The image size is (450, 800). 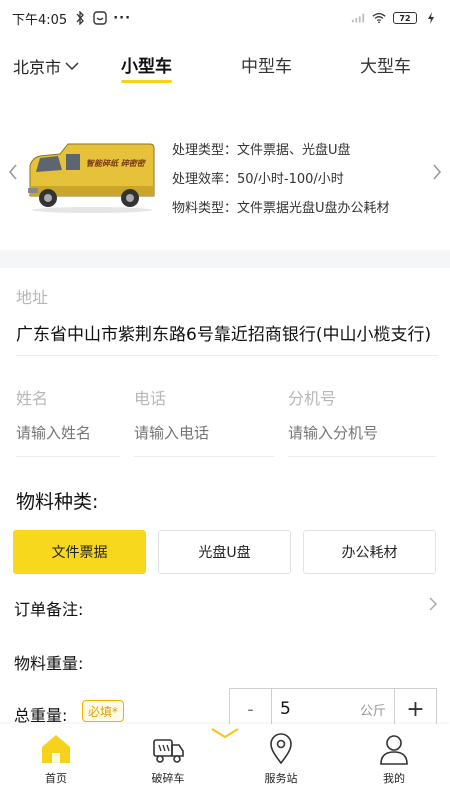 I want to click on nav-home: 首页, so click(x=56, y=759).